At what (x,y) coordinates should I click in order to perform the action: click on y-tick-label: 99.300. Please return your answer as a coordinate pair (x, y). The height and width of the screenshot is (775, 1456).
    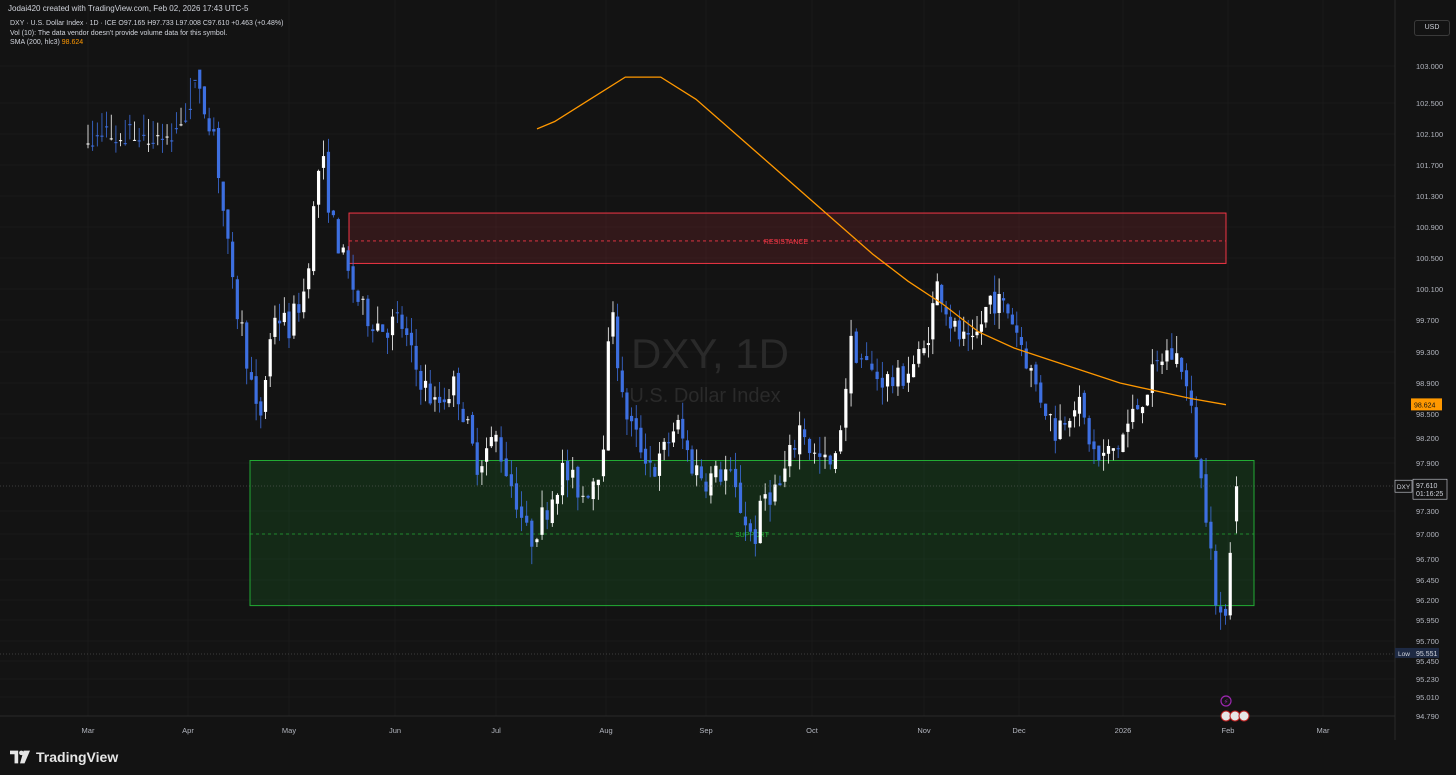
    Looking at the image, I should click on (1427, 352).